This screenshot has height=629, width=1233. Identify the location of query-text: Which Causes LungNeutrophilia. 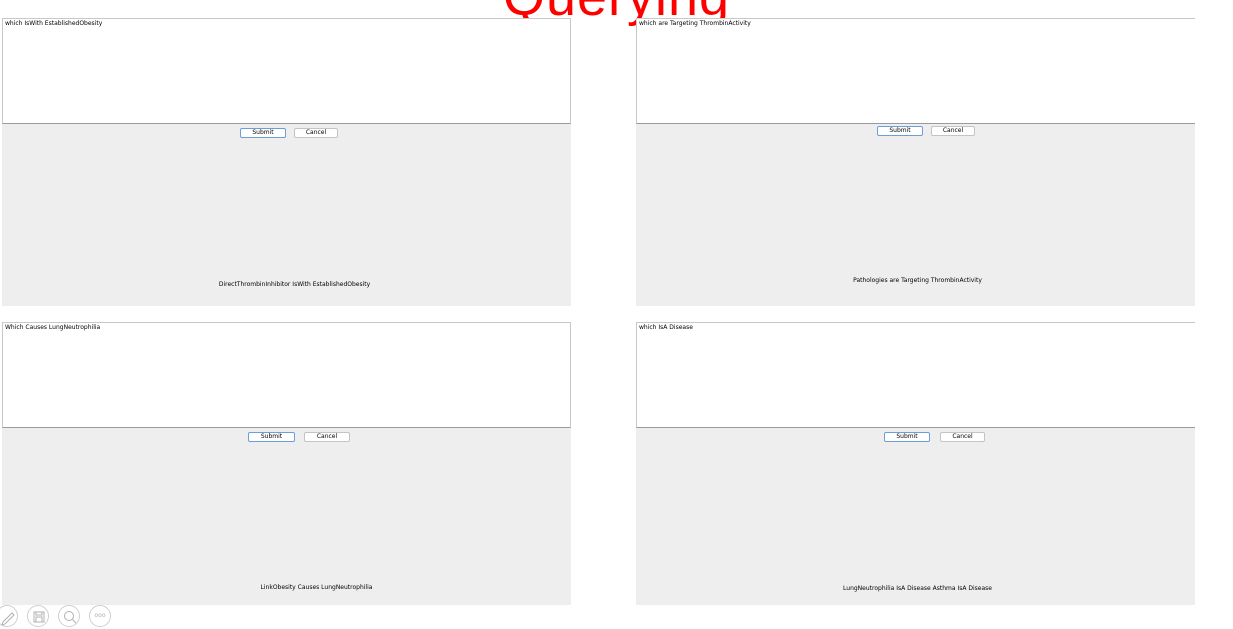
(53, 327).